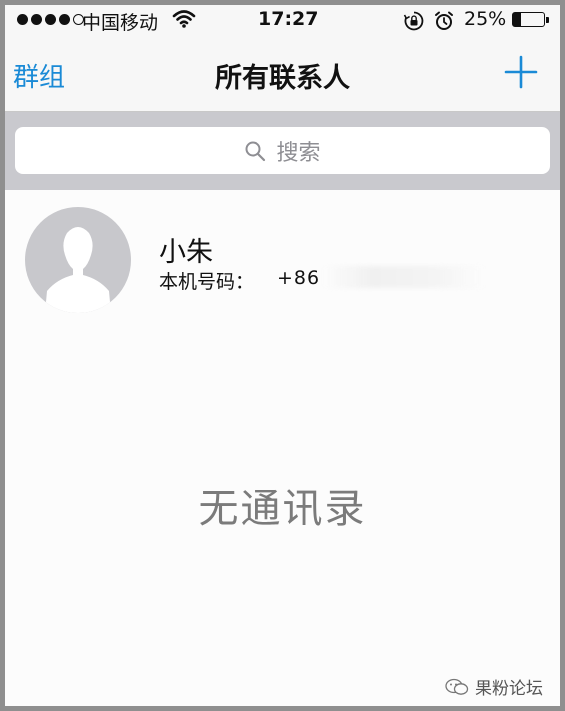  What do you see at coordinates (255, 151) in the screenshot?
I see `search-icon` at bounding box center [255, 151].